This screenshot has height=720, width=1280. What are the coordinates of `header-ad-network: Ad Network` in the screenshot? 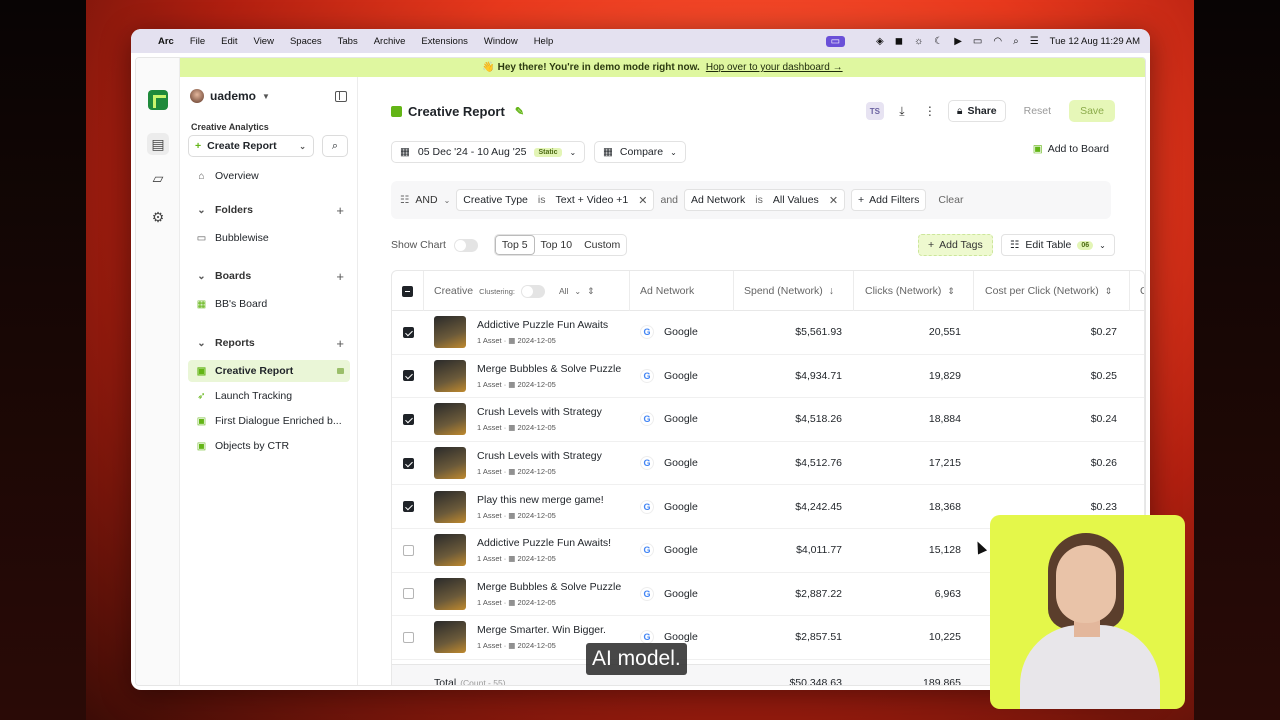 It's located at (682, 291).